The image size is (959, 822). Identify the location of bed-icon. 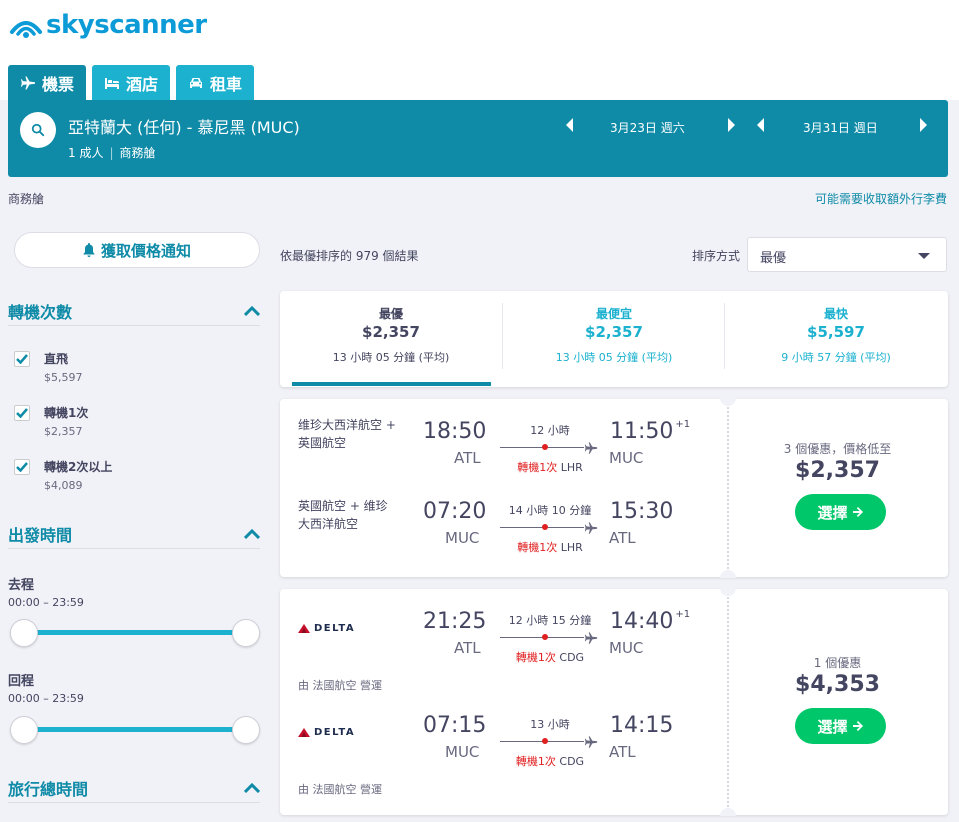
(112, 83).